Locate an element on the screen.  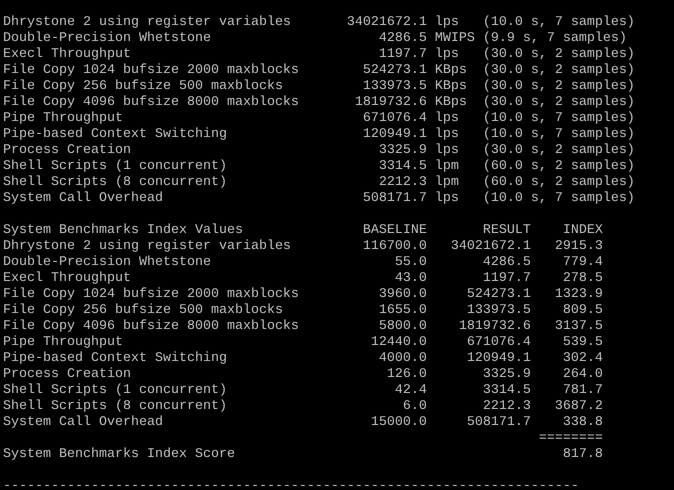
index-value: 302.4 is located at coordinates (582, 359).